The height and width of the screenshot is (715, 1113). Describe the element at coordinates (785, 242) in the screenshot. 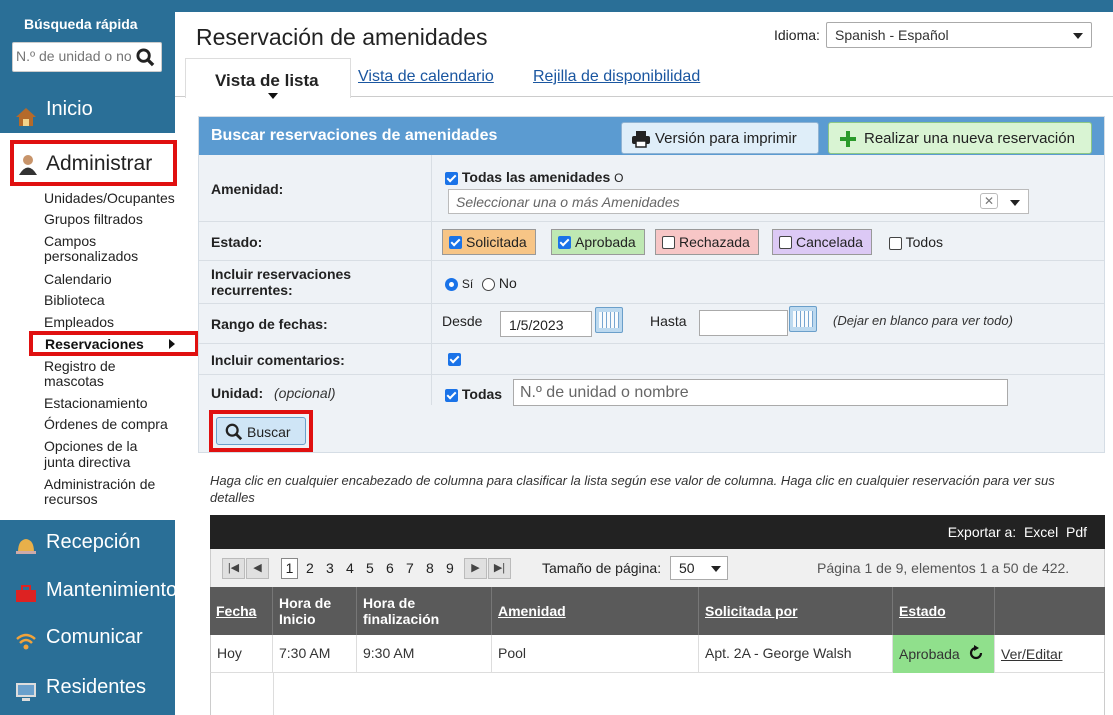

I see `cancelada-checkbox` at that location.